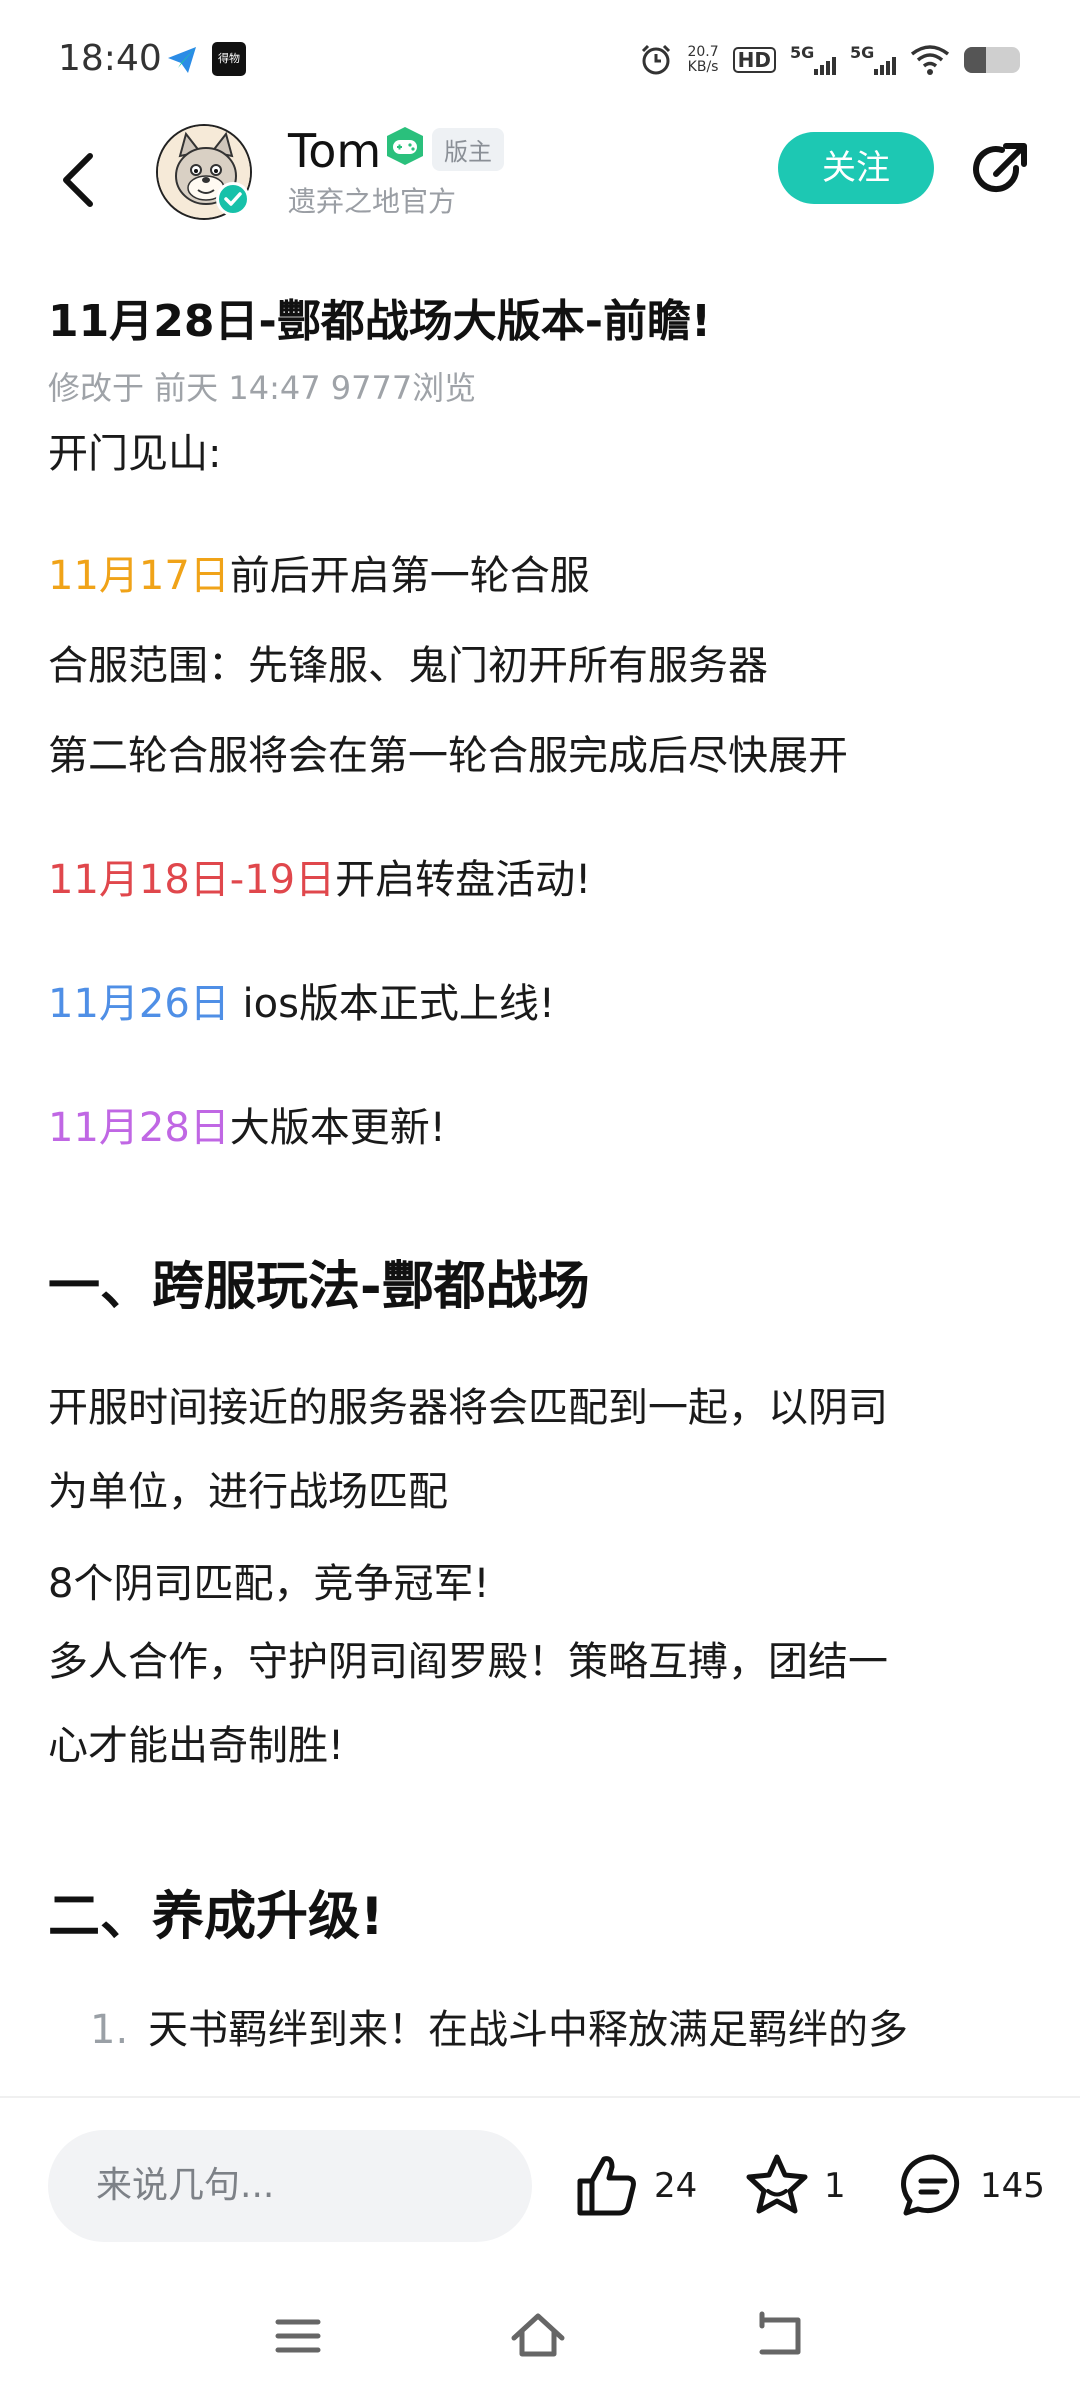  Describe the element at coordinates (319, 1287) in the screenshot. I see `section-heading: 一、跨服玩法-酆都战场` at that location.